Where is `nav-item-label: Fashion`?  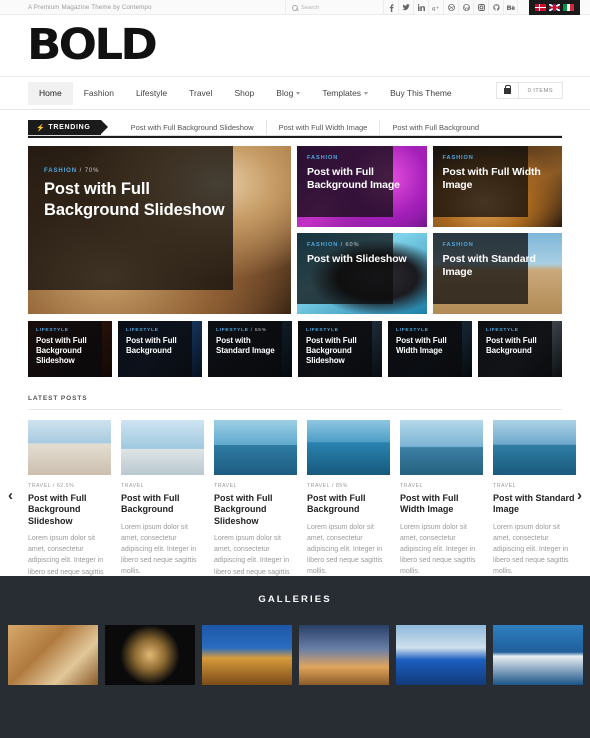
nav-item-label: Fashion is located at coordinates (98, 92).